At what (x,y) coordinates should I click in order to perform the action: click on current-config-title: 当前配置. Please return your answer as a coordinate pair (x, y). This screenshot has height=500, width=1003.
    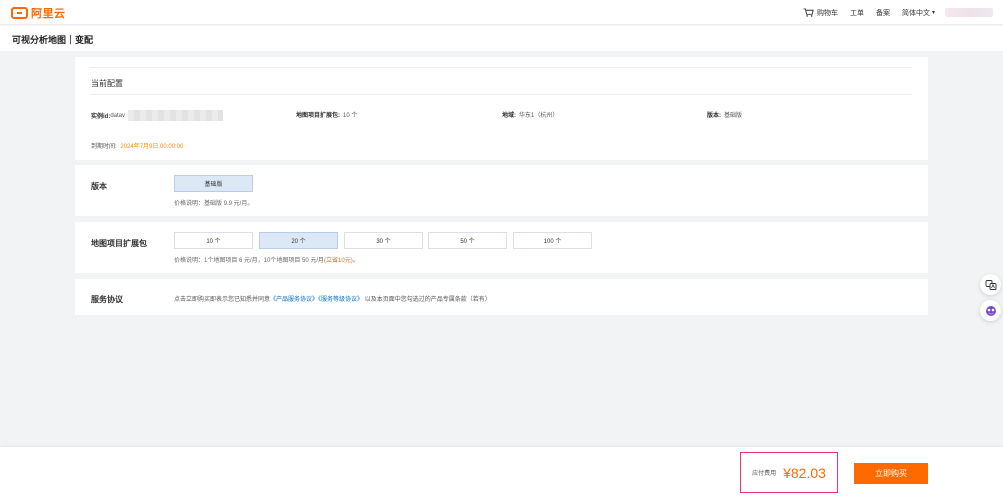
    Looking at the image, I should click on (107, 83).